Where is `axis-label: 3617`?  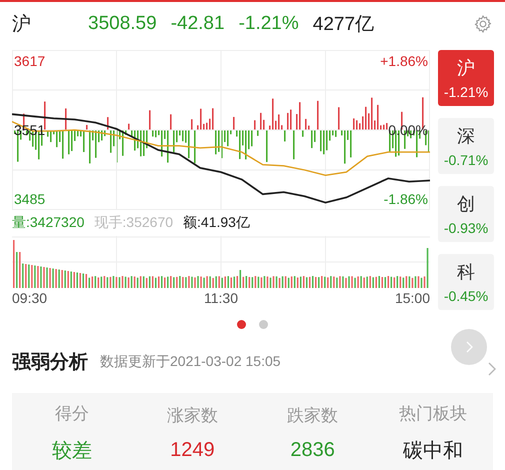
axis-label: 3617 is located at coordinates (30, 60).